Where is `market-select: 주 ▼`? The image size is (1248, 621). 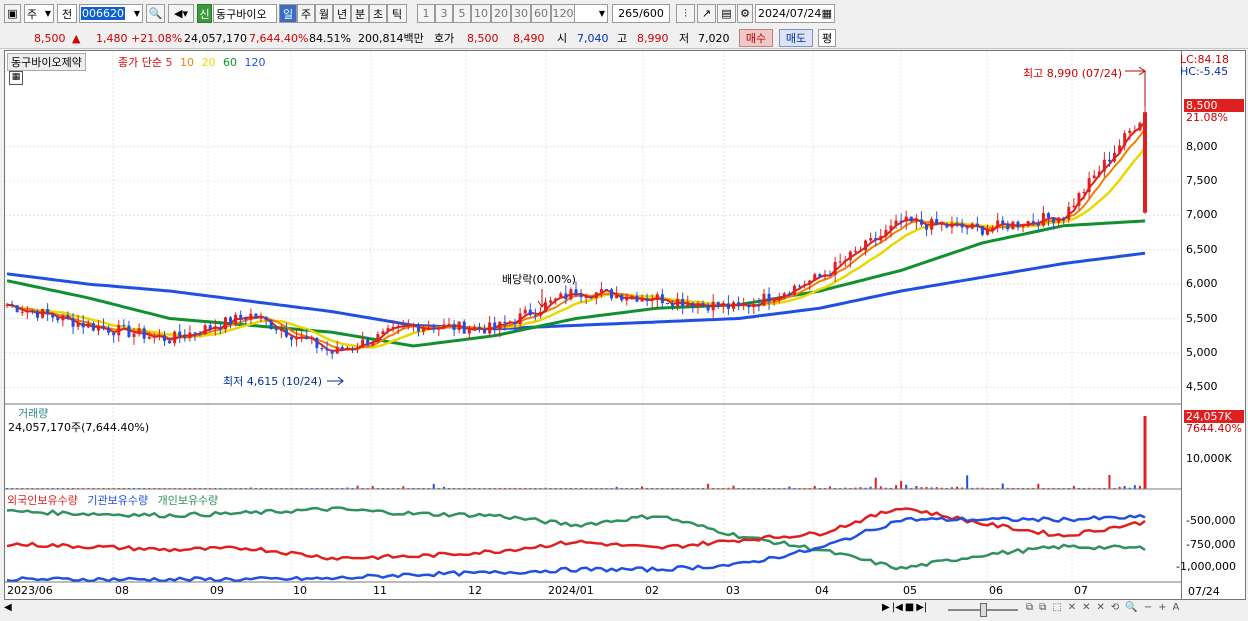
market-select: 주 ▼ is located at coordinates (39, 13).